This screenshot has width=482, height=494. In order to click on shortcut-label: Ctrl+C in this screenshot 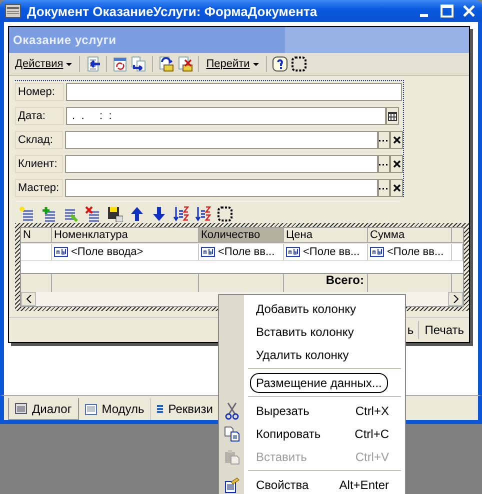, I will do `click(372, 433)`.